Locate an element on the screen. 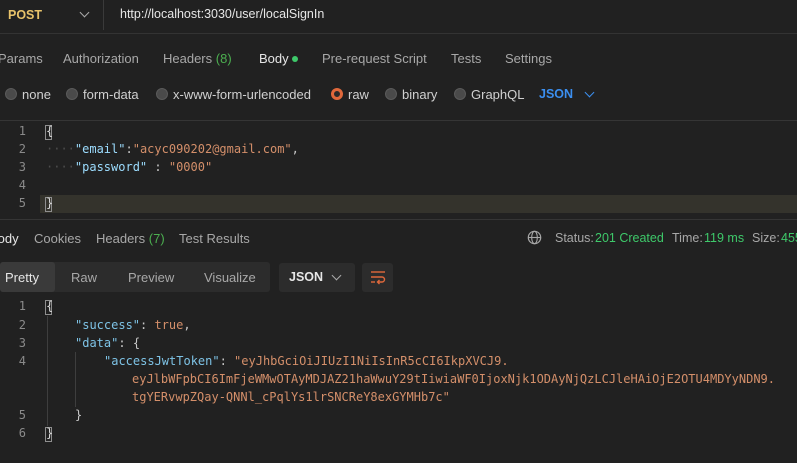 The height and width of the screenshot is (463, 797). response-tab-cookies: Cookies is located at coordinates (57, 238).